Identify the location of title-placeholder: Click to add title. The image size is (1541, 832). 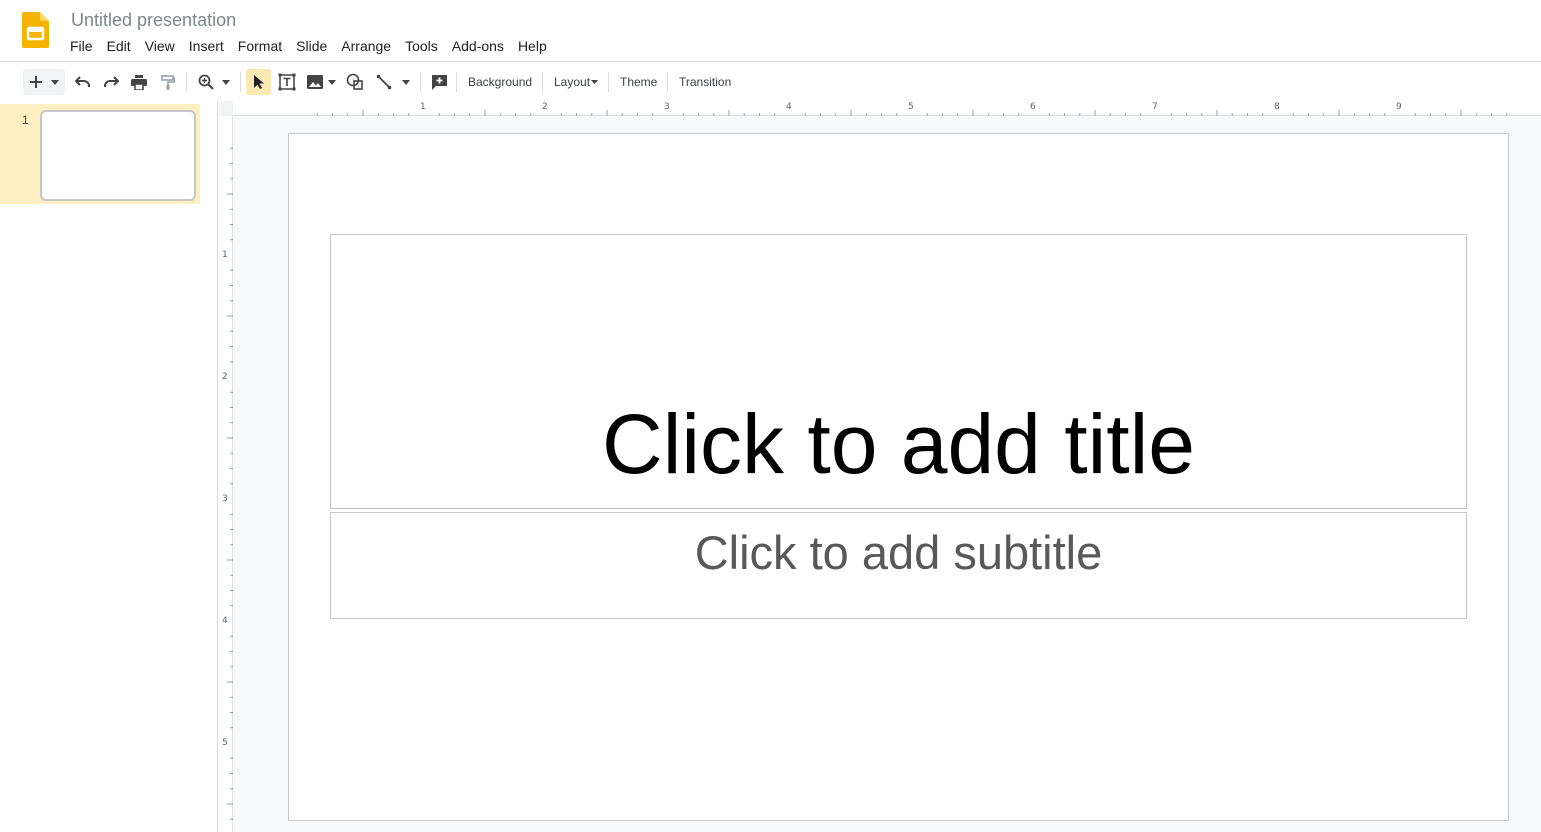
(898, 444).